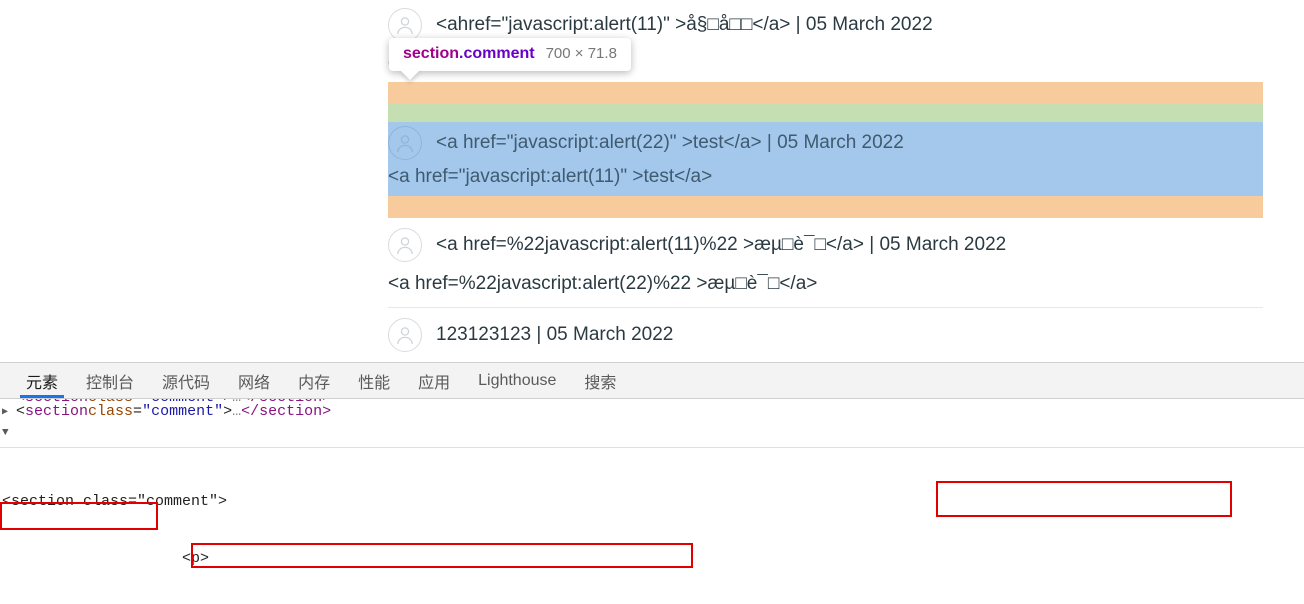 The height and width of the screenshot is (604, 1304). What do you see at coordinates (9, 433) in the screenshot?
I see `collapse-triangle-icon: ▼` at bounding box center [9, 433].